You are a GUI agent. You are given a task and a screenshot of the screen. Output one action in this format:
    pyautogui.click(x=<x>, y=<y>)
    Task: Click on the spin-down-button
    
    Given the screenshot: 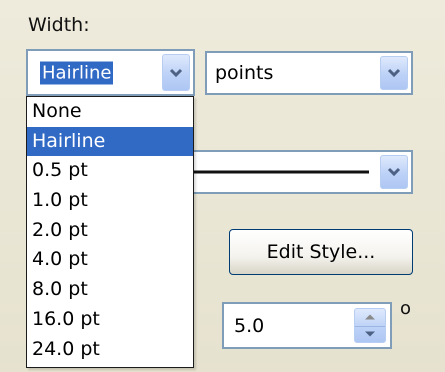 What is the action you would take?
    pyautogui.click(x=370, y=334)
    